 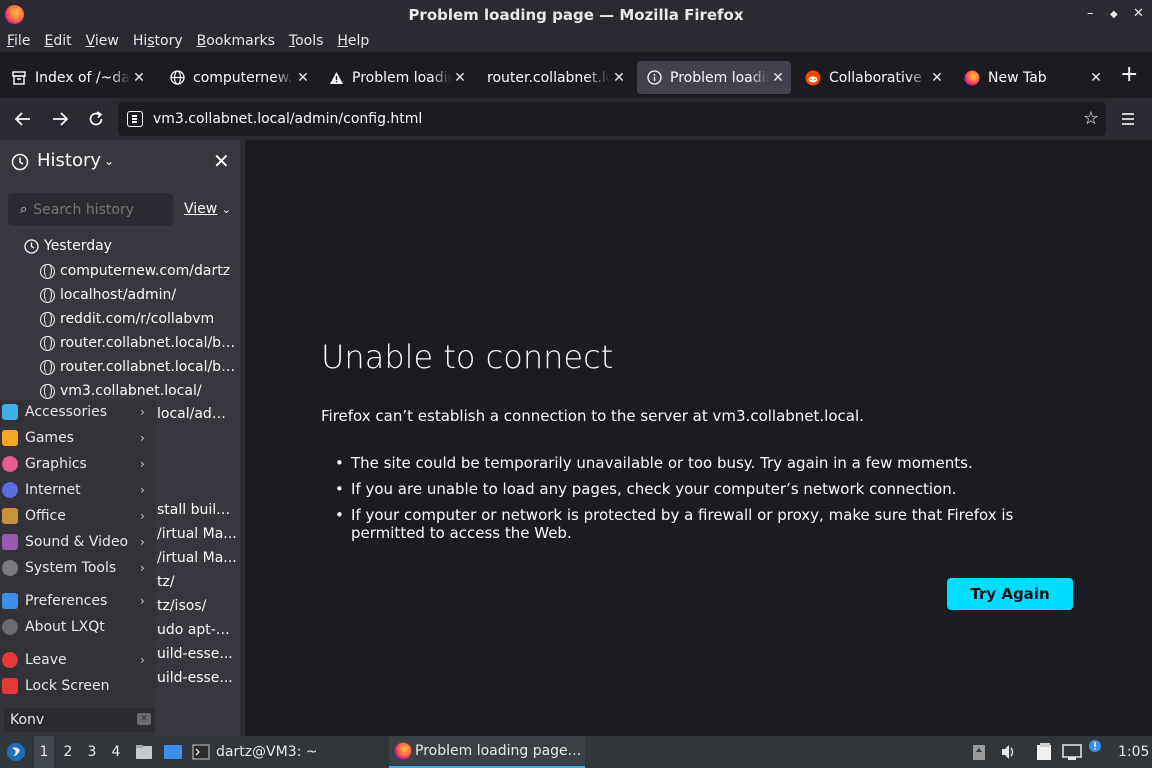 What do you see at coordinates (68, 246) in the screenshot?
I see `history-group-yesterday: Yesterday` at bounding box center [68, 246].